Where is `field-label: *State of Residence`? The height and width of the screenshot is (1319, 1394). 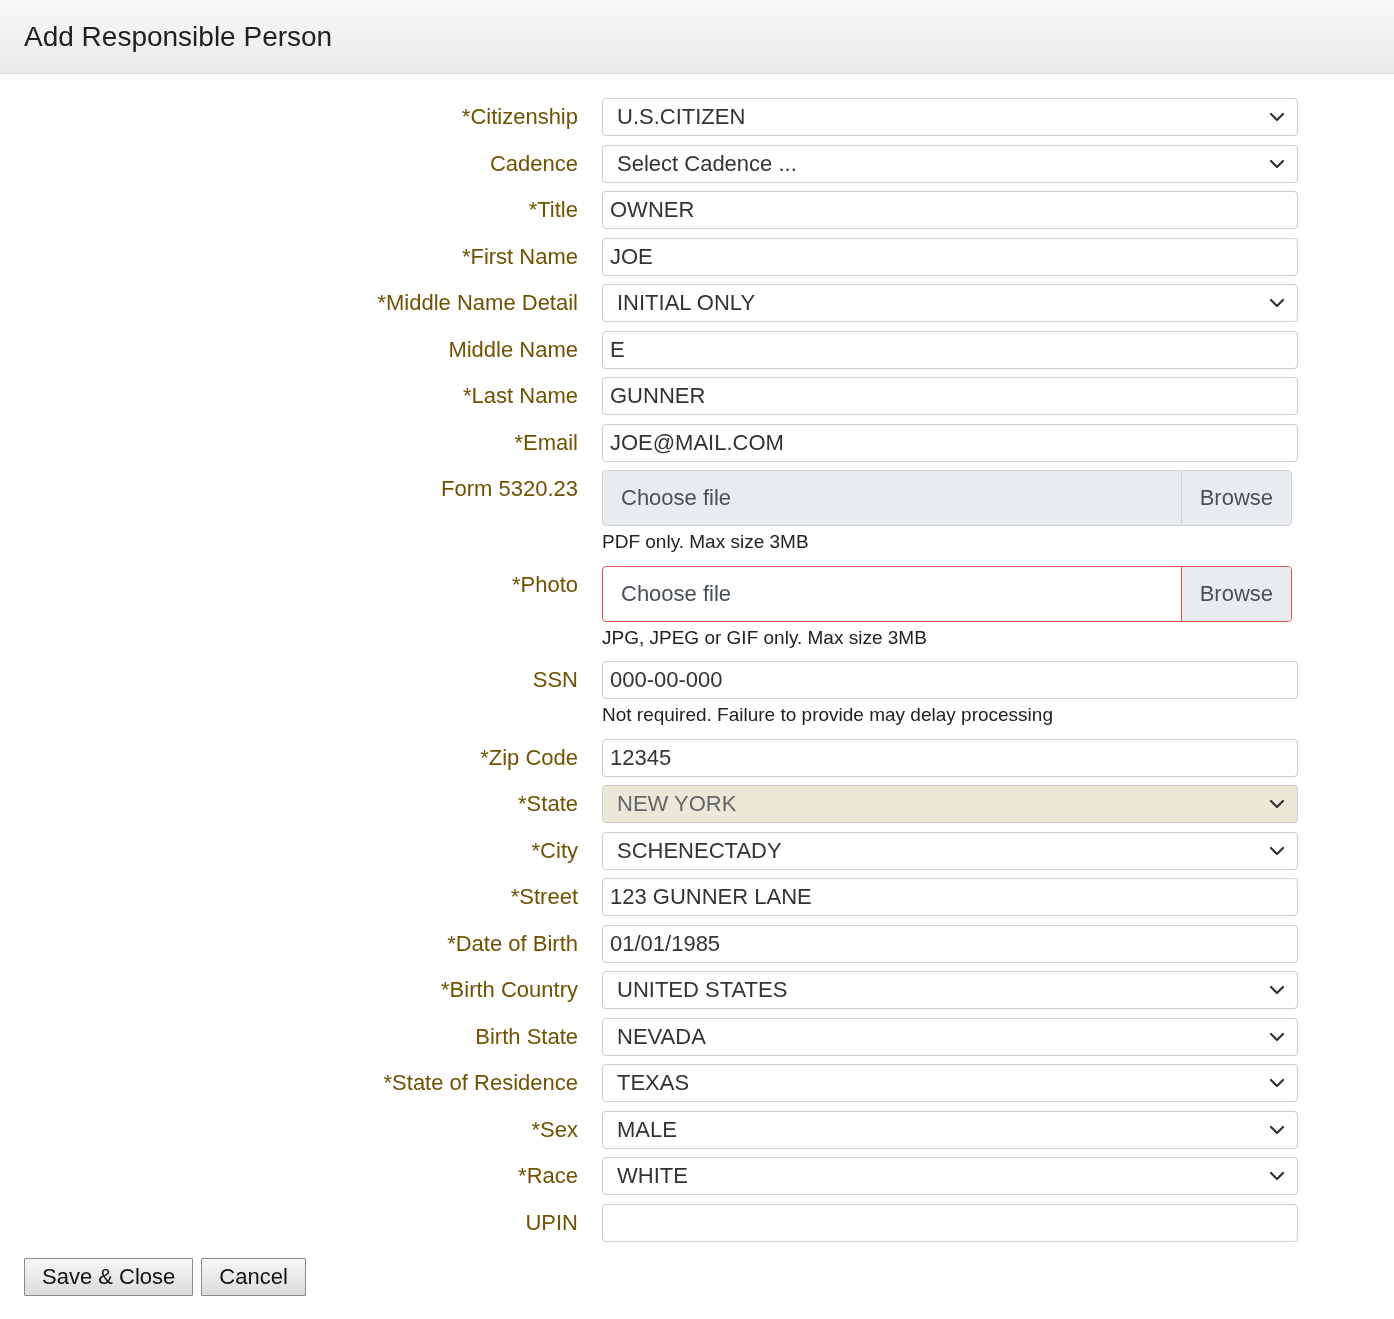
field-label: *State of Residence is located at coordinates (480, 1083).